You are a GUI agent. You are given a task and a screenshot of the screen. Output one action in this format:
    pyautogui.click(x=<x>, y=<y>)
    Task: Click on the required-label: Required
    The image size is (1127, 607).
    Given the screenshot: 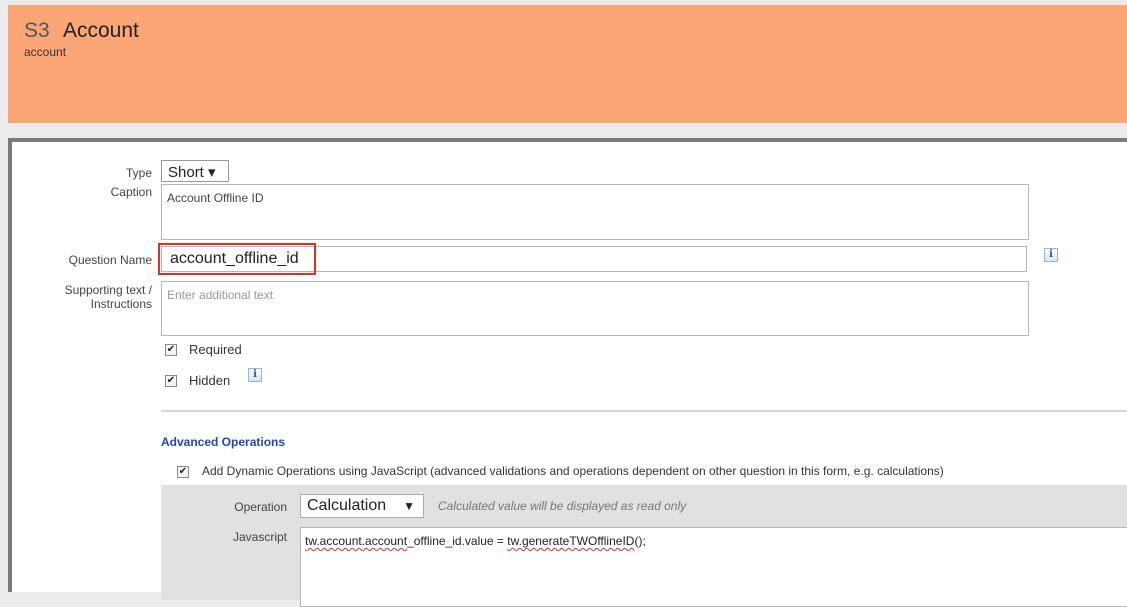 What is the action you would take?
    pyautogui.click(x=215, y=349)
    